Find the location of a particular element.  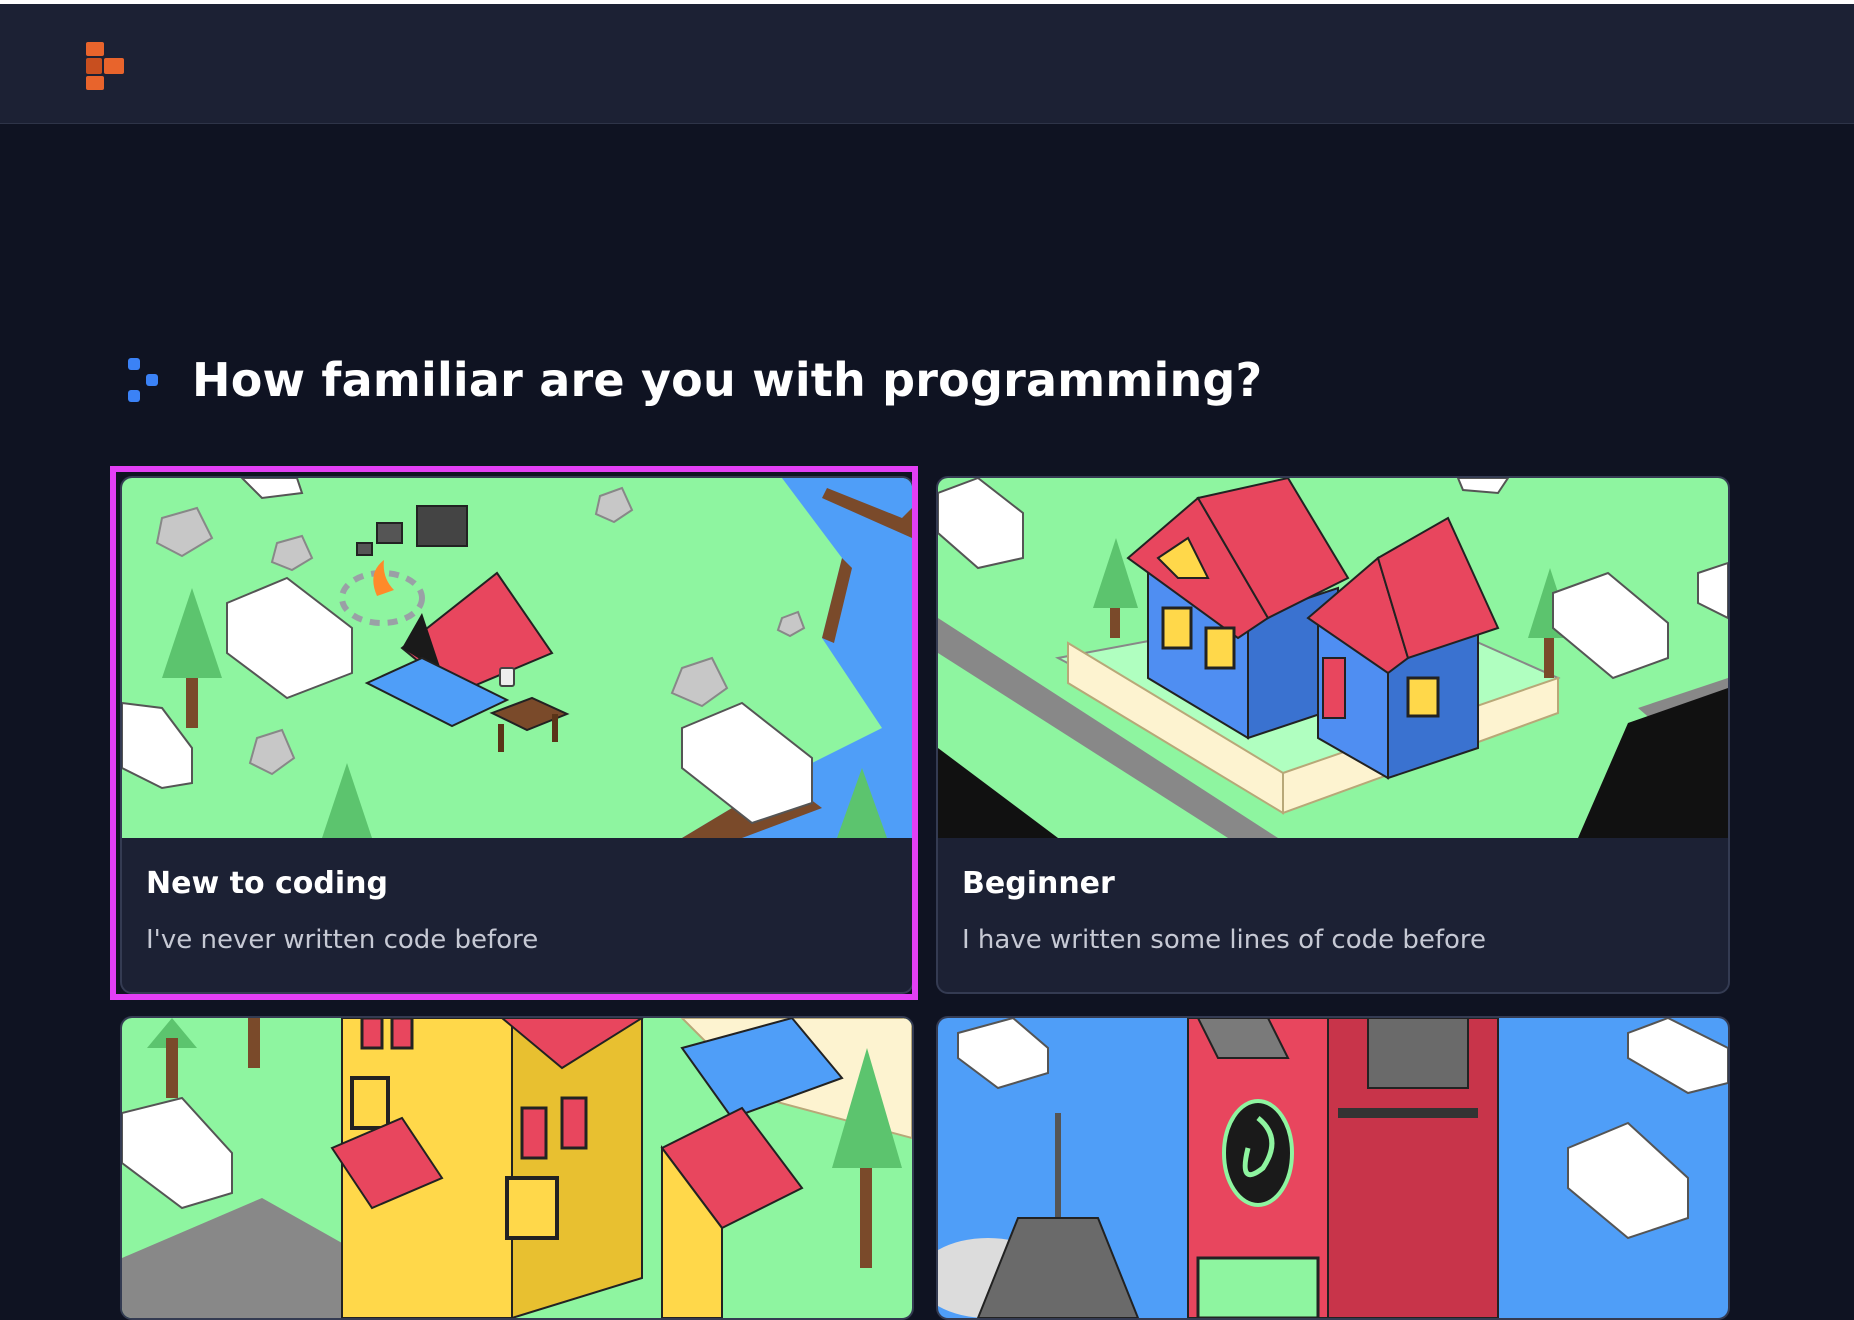

option-title: New to coding is located at coordinates (267, 883).